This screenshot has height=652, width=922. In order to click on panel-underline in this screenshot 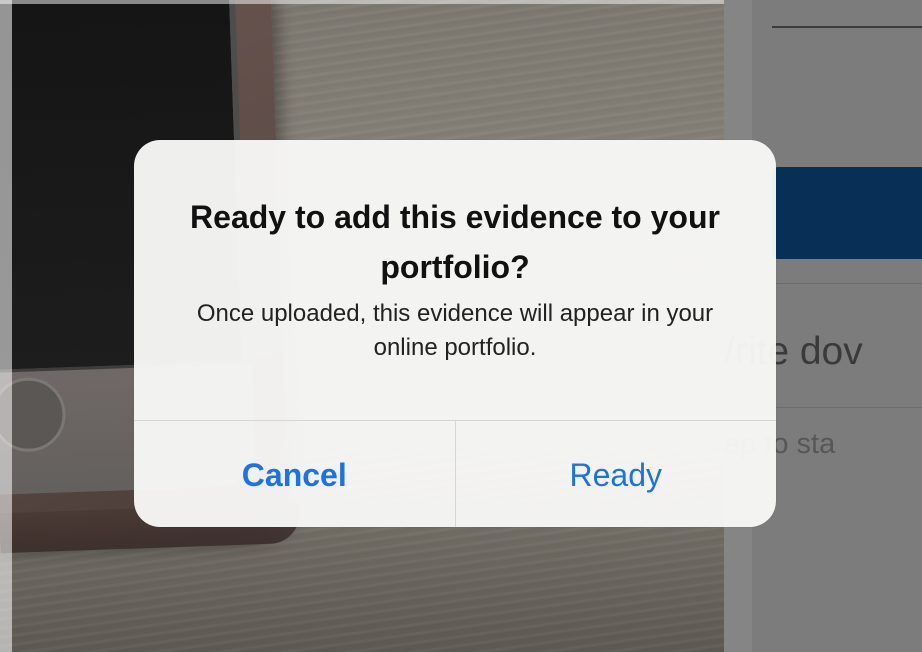, I will do `click(847, 27)`.